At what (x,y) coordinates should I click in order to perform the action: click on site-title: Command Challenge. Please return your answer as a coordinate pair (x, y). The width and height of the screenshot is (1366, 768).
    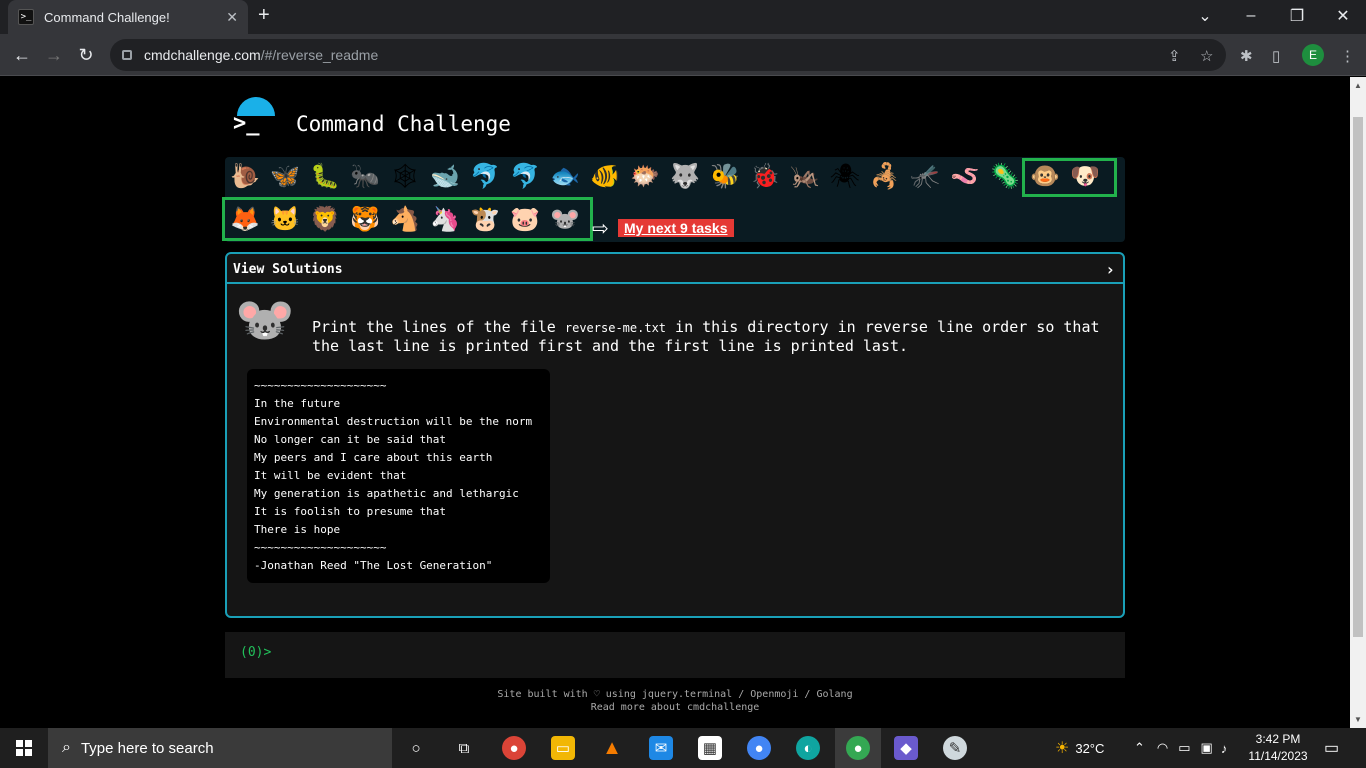
    Looking at the image, I should click on (403, 124).